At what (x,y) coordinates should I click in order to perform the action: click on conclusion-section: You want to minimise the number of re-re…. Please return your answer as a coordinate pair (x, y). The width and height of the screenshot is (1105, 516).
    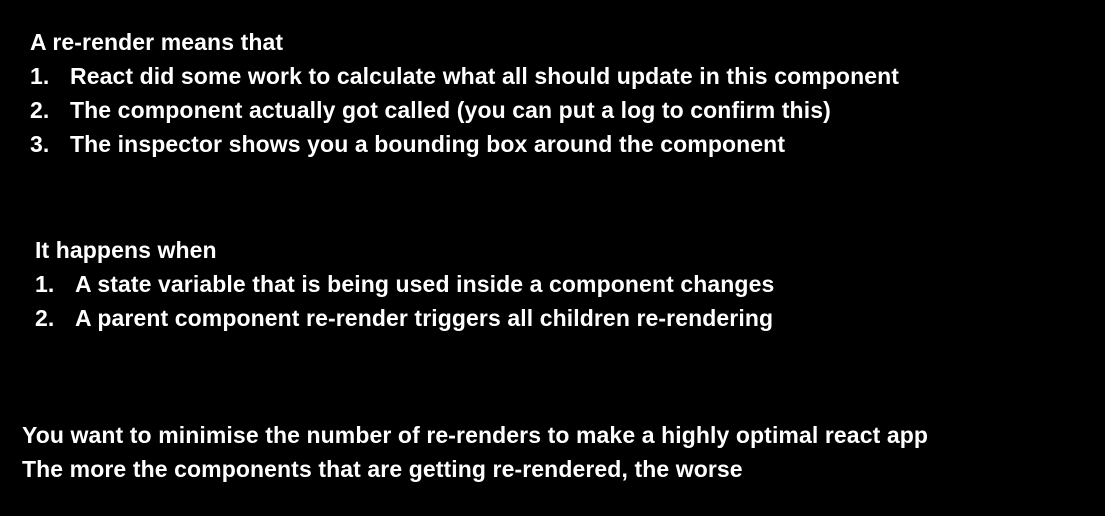
    Looking at the image, I should click on (475, 452).